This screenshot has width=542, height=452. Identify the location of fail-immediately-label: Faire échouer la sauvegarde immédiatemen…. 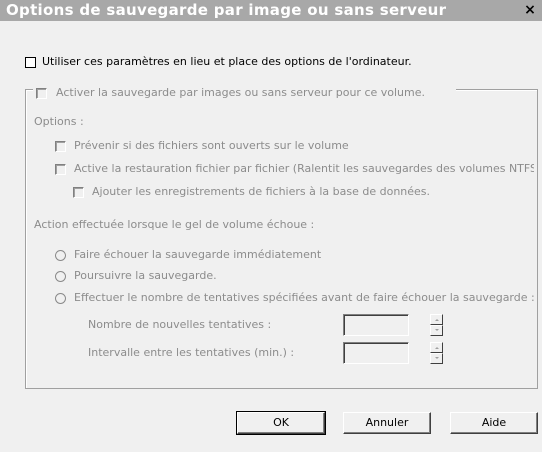
(198, 254).